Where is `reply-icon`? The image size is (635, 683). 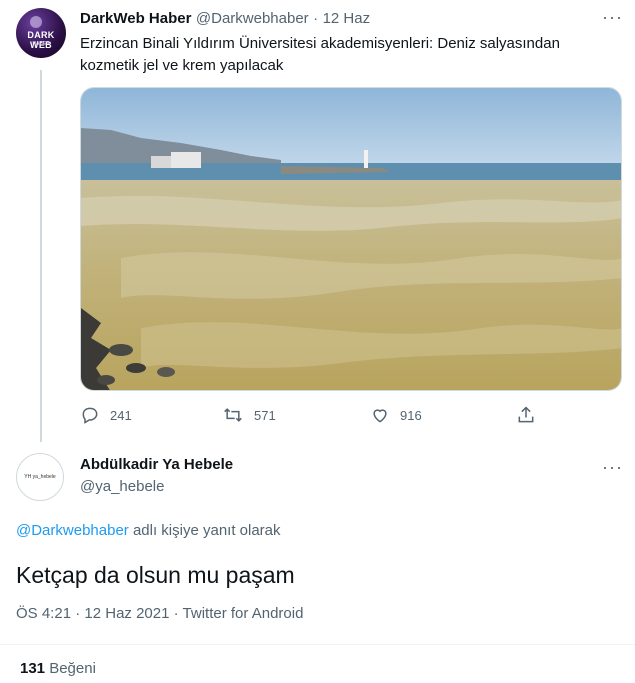
reply-icon is located at coordinates (90, 415).